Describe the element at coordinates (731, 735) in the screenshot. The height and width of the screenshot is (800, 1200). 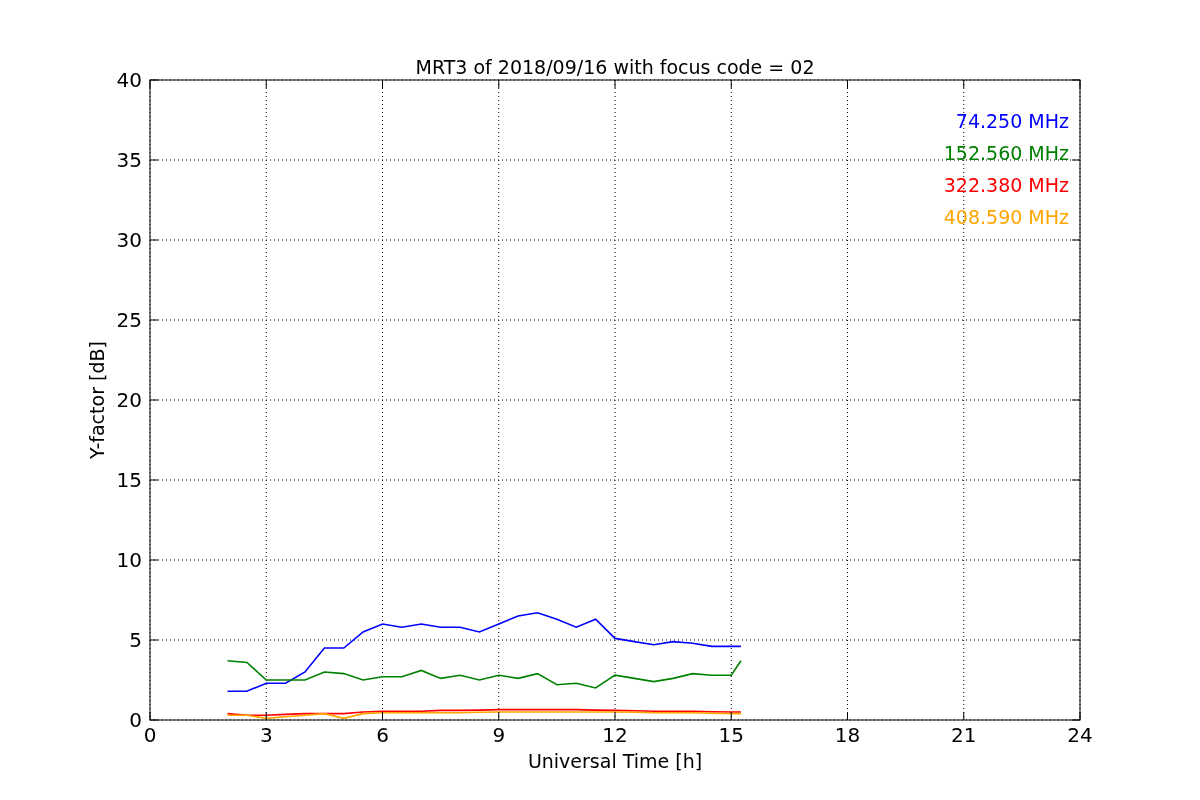
I see `x-tick-label: 15` at that location.